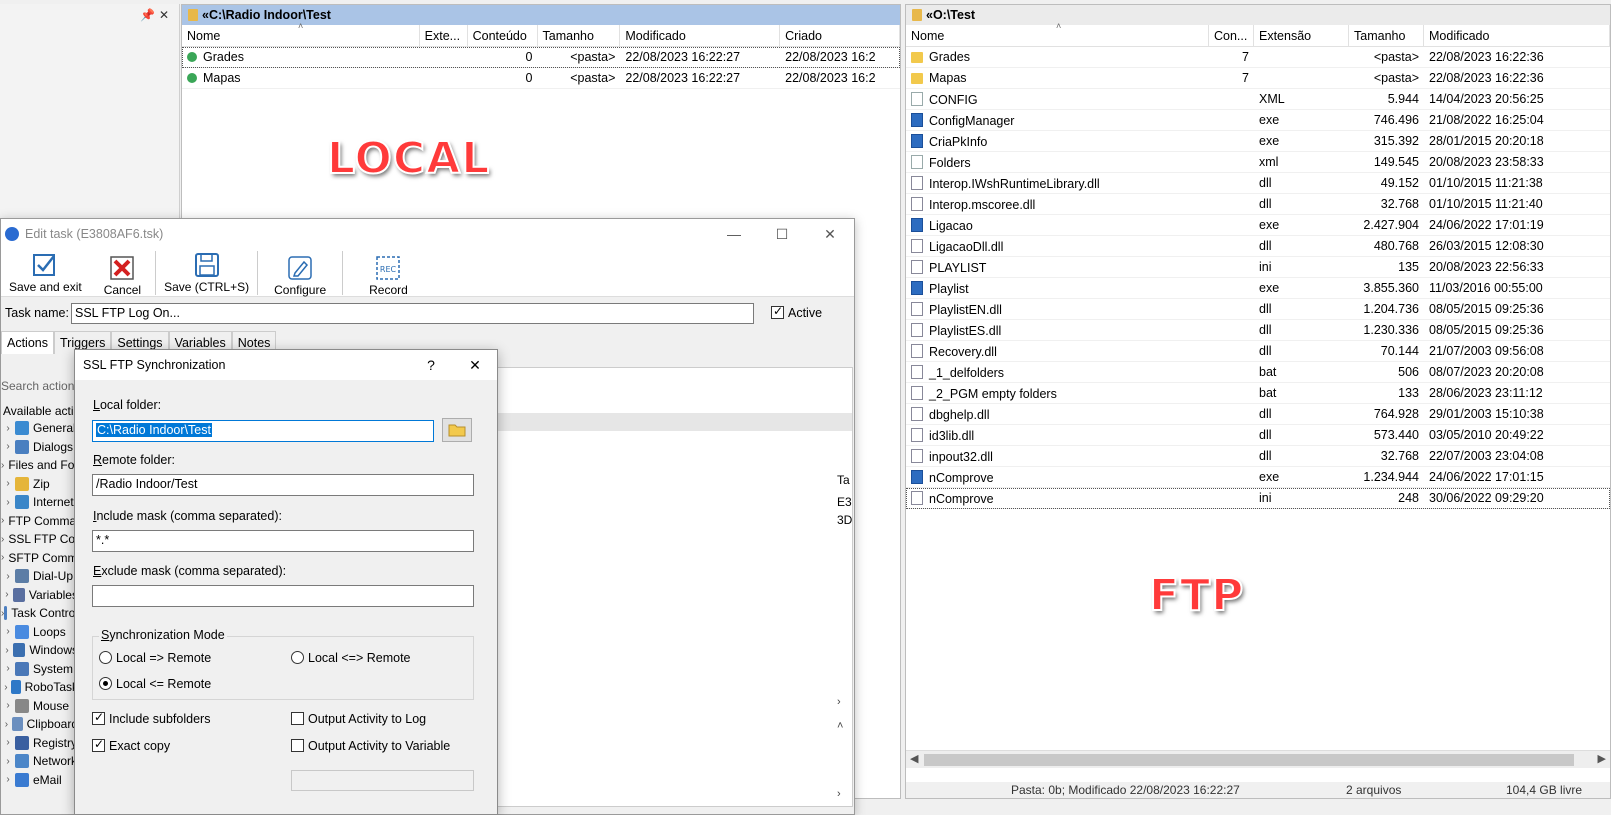 This screenshot has height=815, width=1611. Describe the element at coordinates (155, 658) in the screenshot. I see `radio-local-to-remote: Local => Remote` at that location.